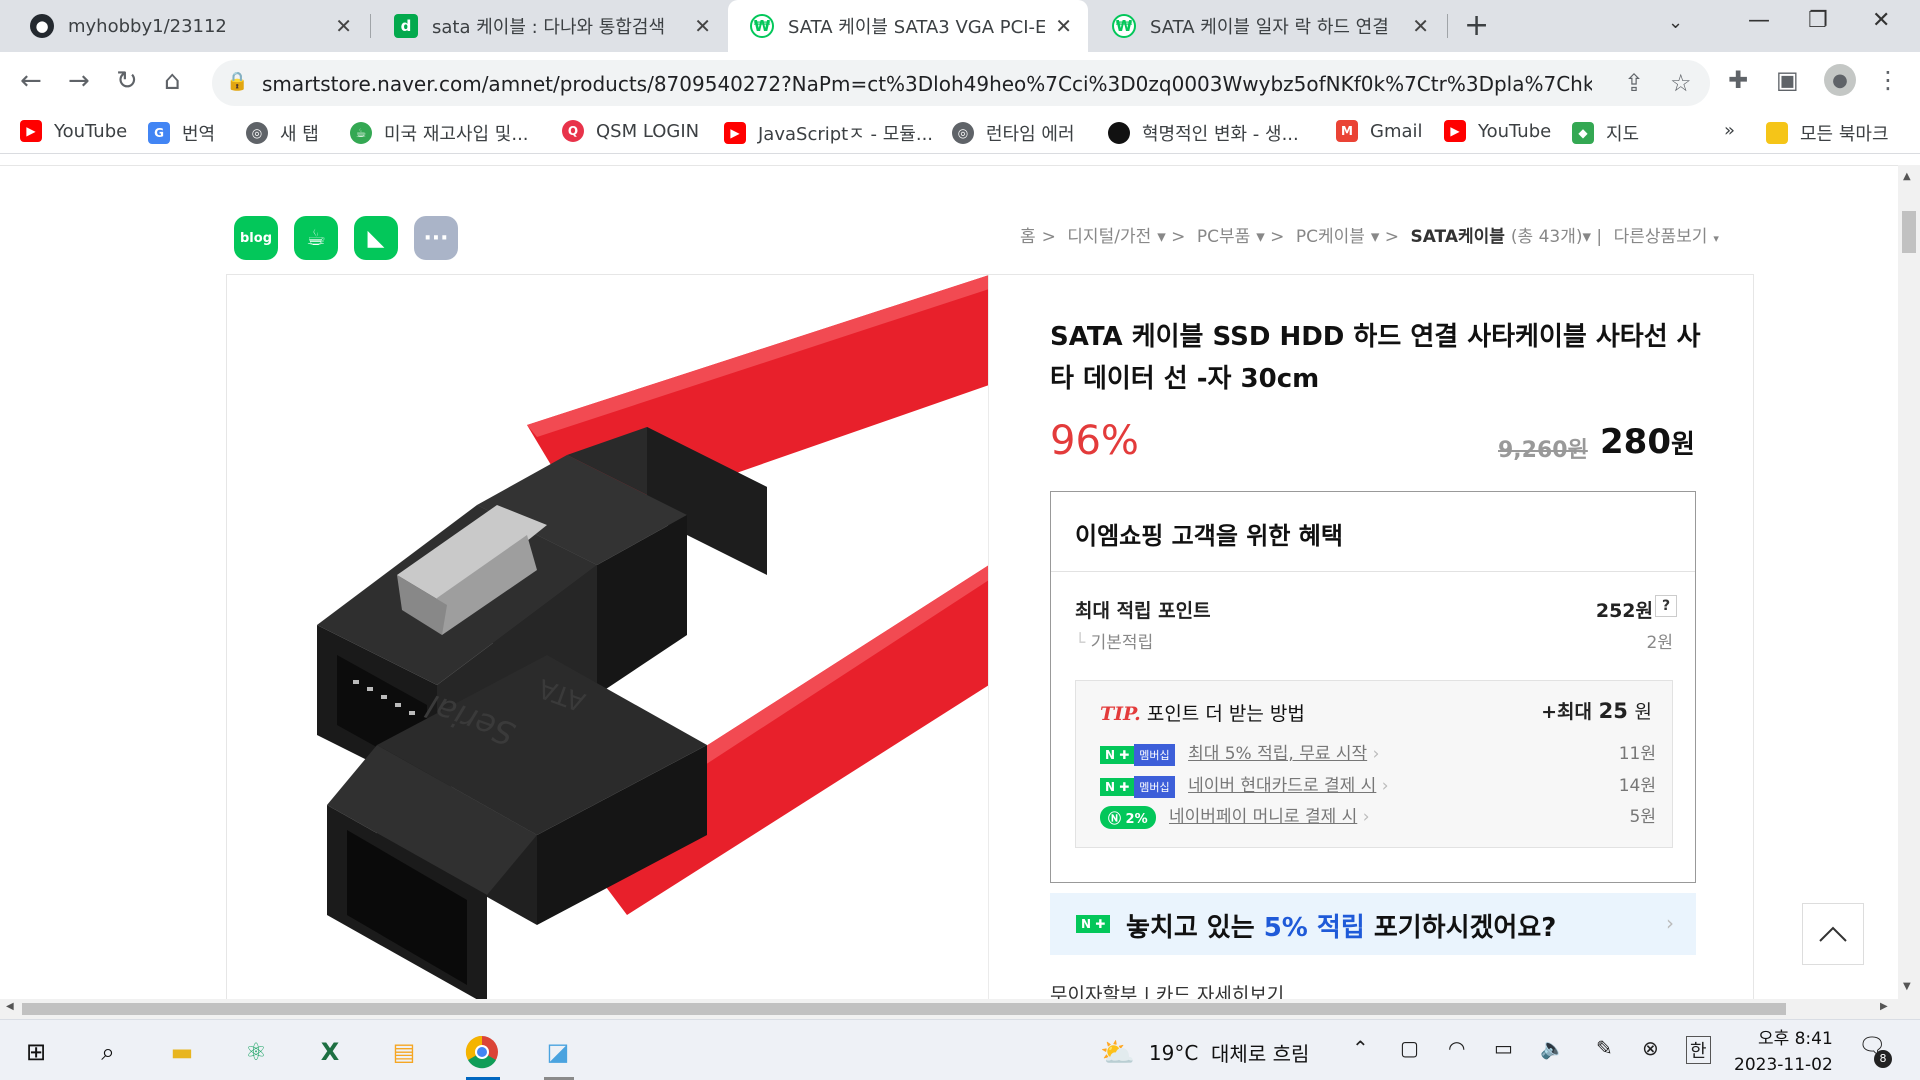 The height and width of the screenshot is (1080, 1920). Describe the element at coordinates (1759, 20) in the screenshot. I see `minimize-icon: —` at that location.